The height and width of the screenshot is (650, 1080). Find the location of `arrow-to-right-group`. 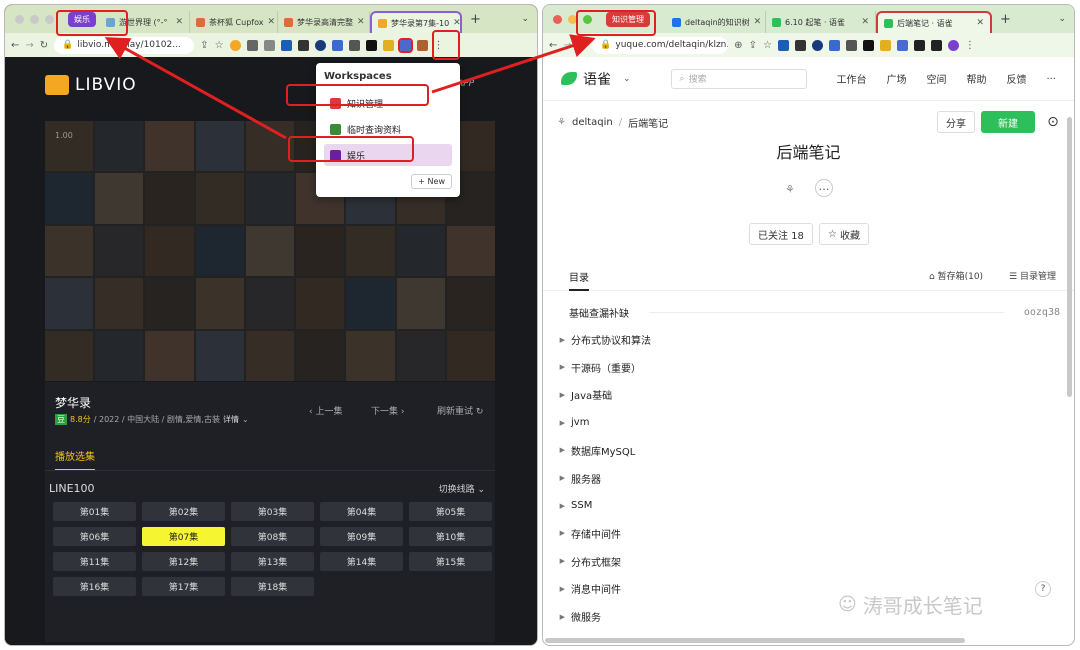

arrow-to-right-group is located at coordinates (513, 64).